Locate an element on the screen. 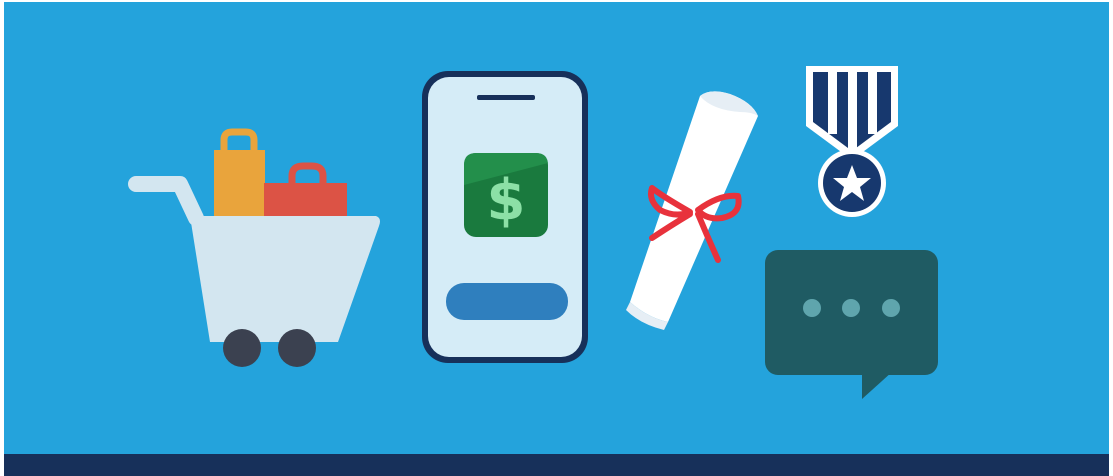 The width and height of the screenshot is (1113, 476). speaker-slot is located at coordinates (506, 97).